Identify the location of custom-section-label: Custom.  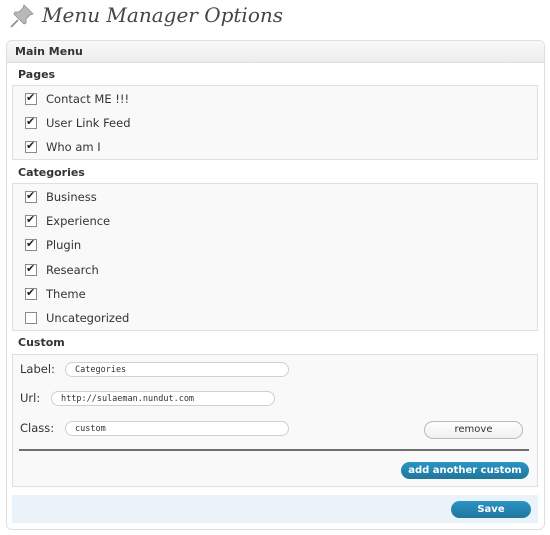
(41, 342).